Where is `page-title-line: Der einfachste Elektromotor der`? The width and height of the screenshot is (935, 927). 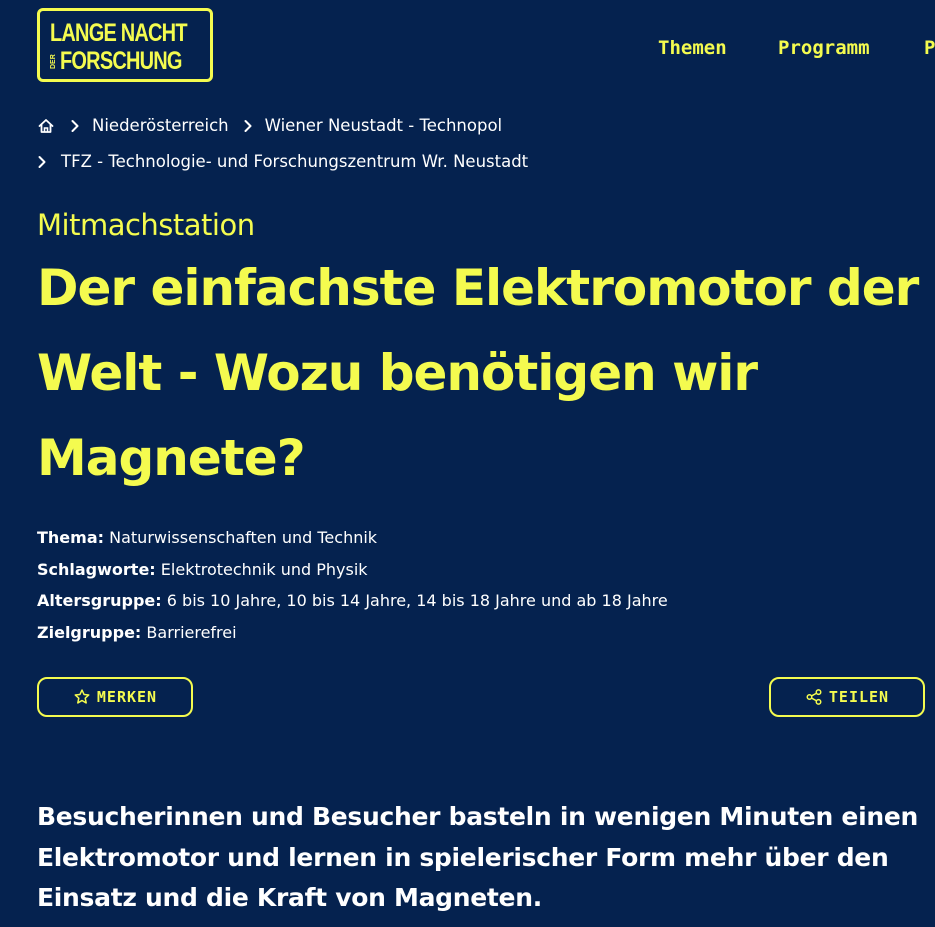
page-title-line: Der einfachste Elektromotor der is located at coordinates (478, 288).